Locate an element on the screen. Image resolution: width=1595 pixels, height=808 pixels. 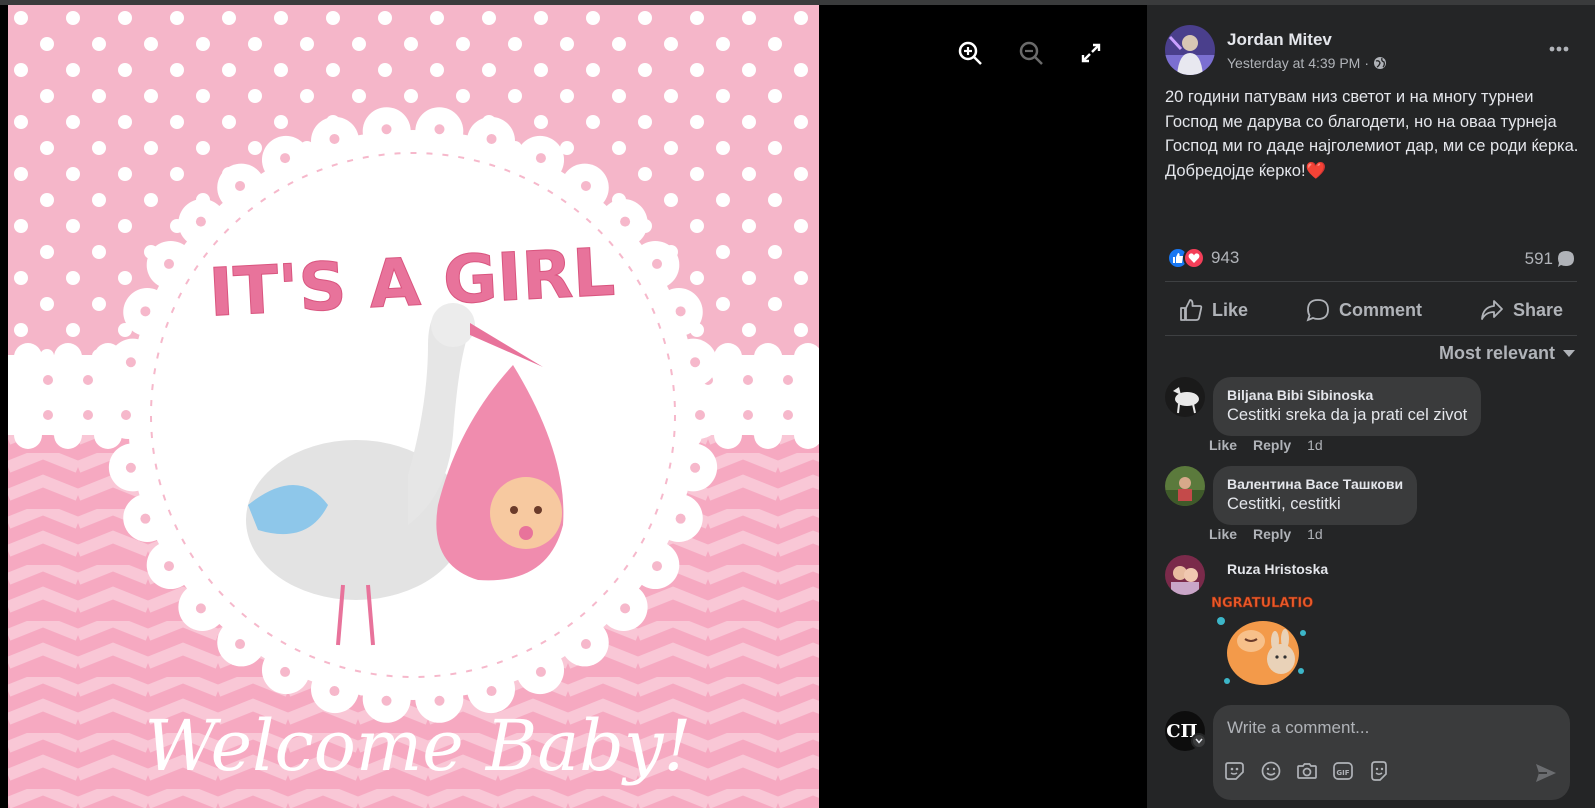
photo-footer: Welcome Baby! is located at coordinates (417, 746).